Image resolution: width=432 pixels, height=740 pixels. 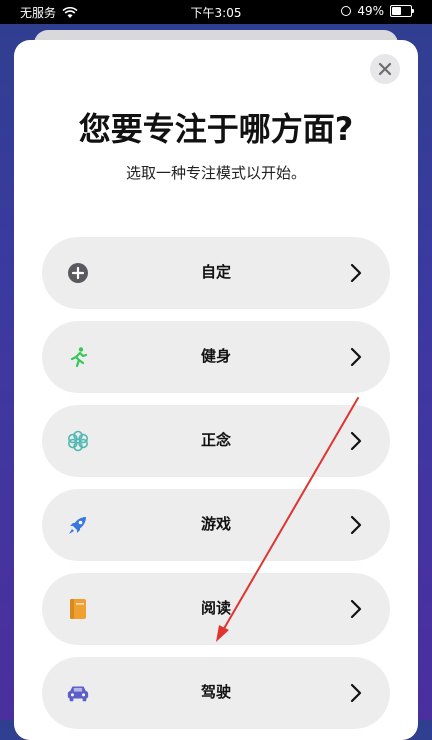 What do you see at coordinates (215, 173) in the screenshot?
I see `page-subtitle: 选取一种专注模式以开始。` at bounding box center [215, 173].